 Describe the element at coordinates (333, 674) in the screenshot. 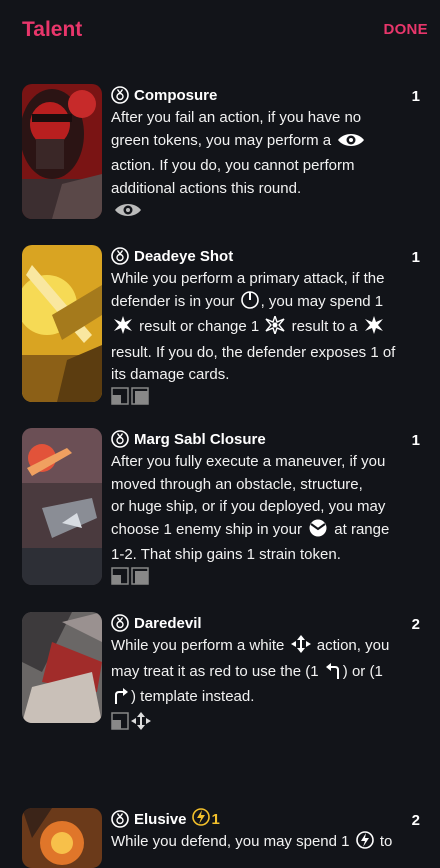

I see `bank-left-icon` at that location.